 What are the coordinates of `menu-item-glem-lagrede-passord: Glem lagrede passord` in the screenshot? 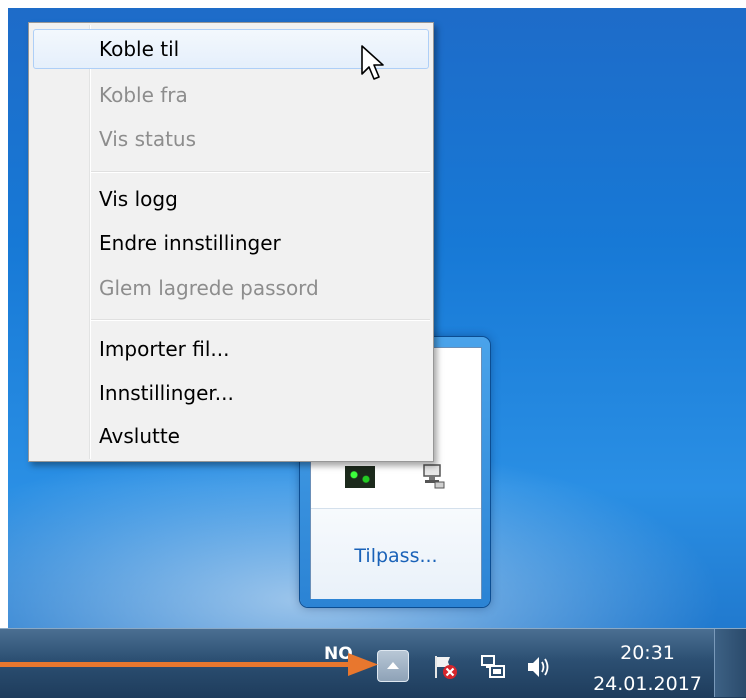 It's located at (209, 288).